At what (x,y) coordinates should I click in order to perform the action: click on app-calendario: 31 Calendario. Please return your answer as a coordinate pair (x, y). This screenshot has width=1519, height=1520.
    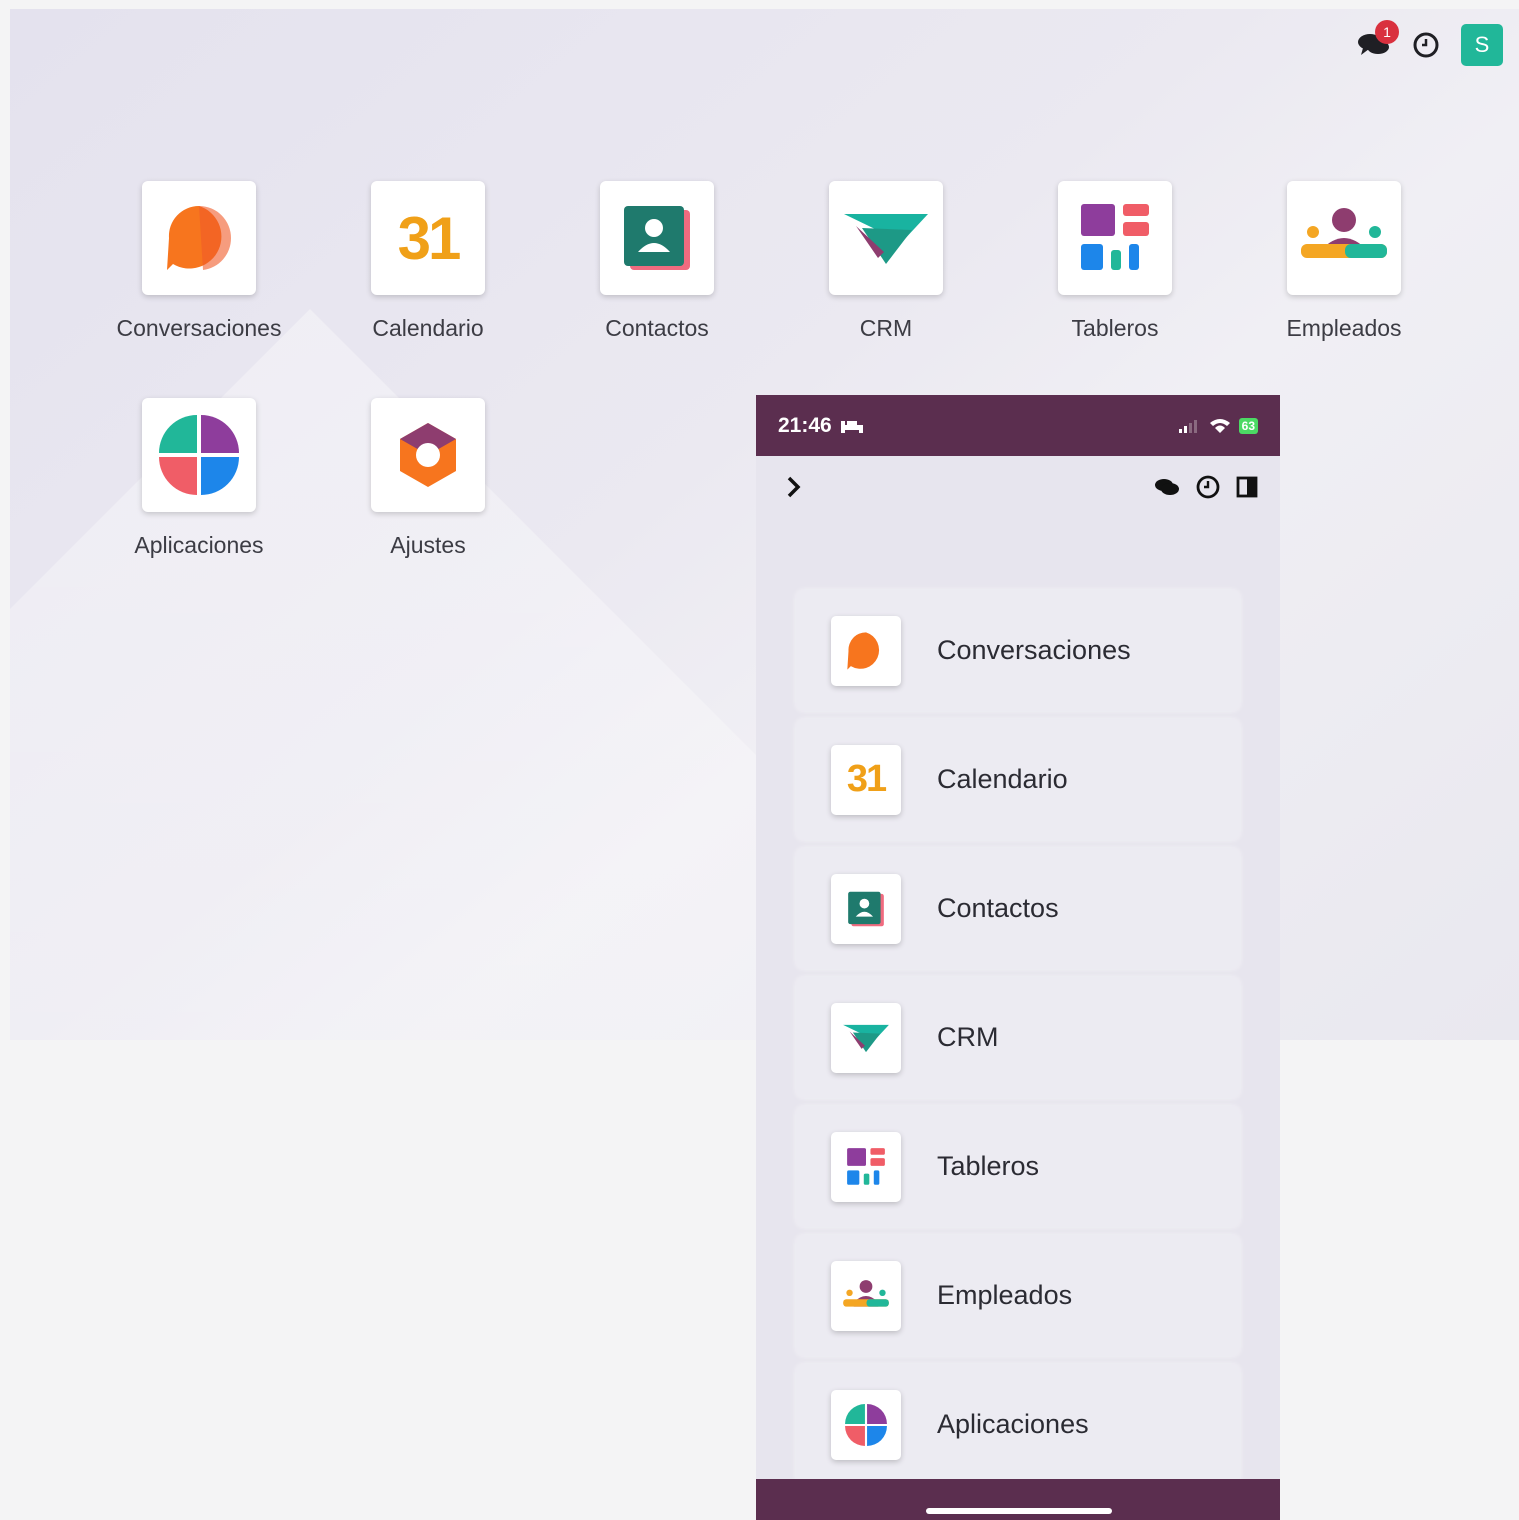
    Looking at the image, I should click on (428, 261).